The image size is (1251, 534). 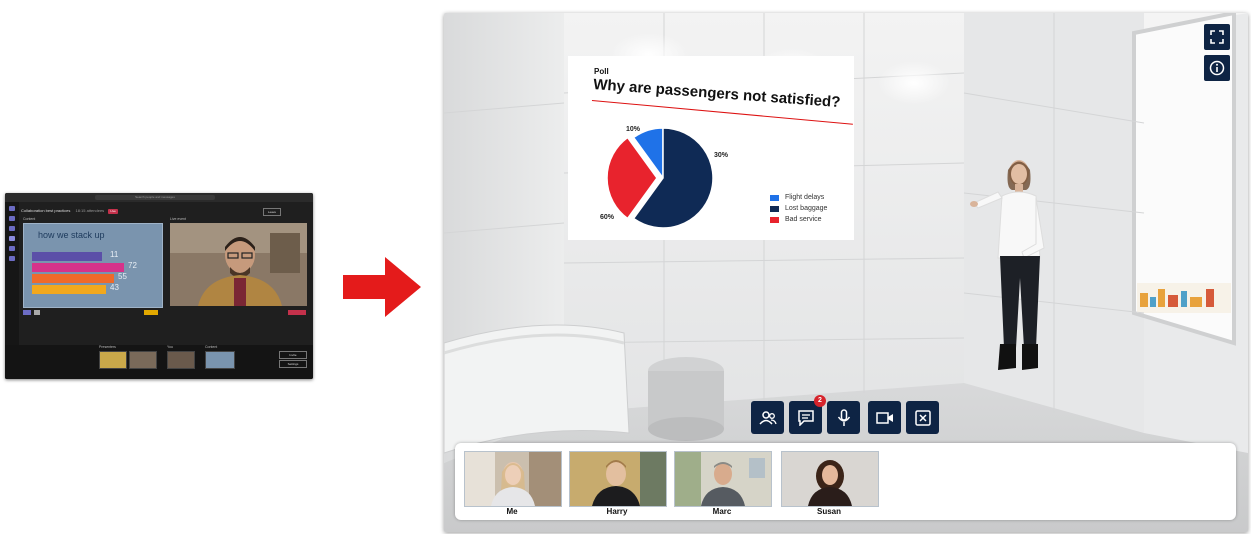 What do you see at coordinates (122, 276) in the screenshot?
I see `slide-number: 55` at bounding box center [122, 276].